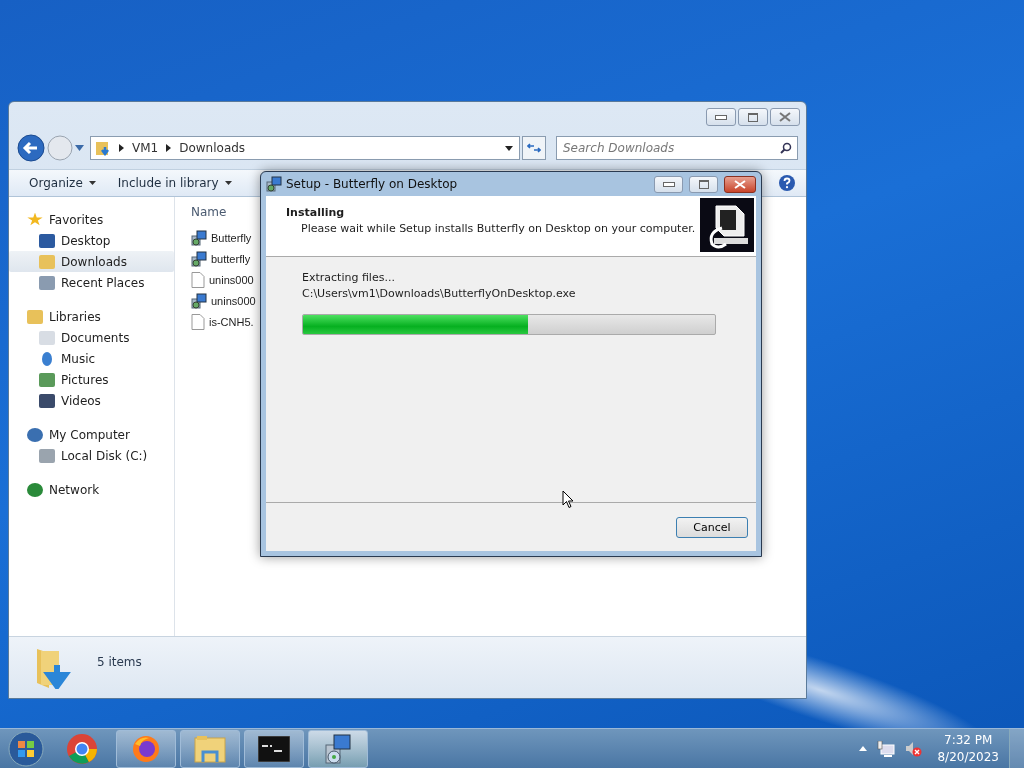  Describe the element at coordinates (439, 293) in the screenshot. I see `file-path: C:\Users\vm1\Downloads\ButterflyOnDesktop.exe` at that location.